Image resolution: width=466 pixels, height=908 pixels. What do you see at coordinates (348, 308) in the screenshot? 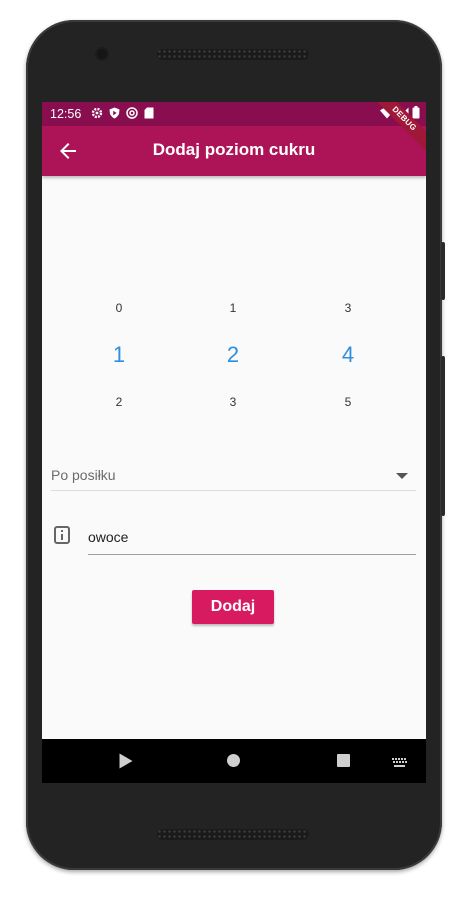
I see `picker-prev-value: 3` at bounding box center [348, 308].